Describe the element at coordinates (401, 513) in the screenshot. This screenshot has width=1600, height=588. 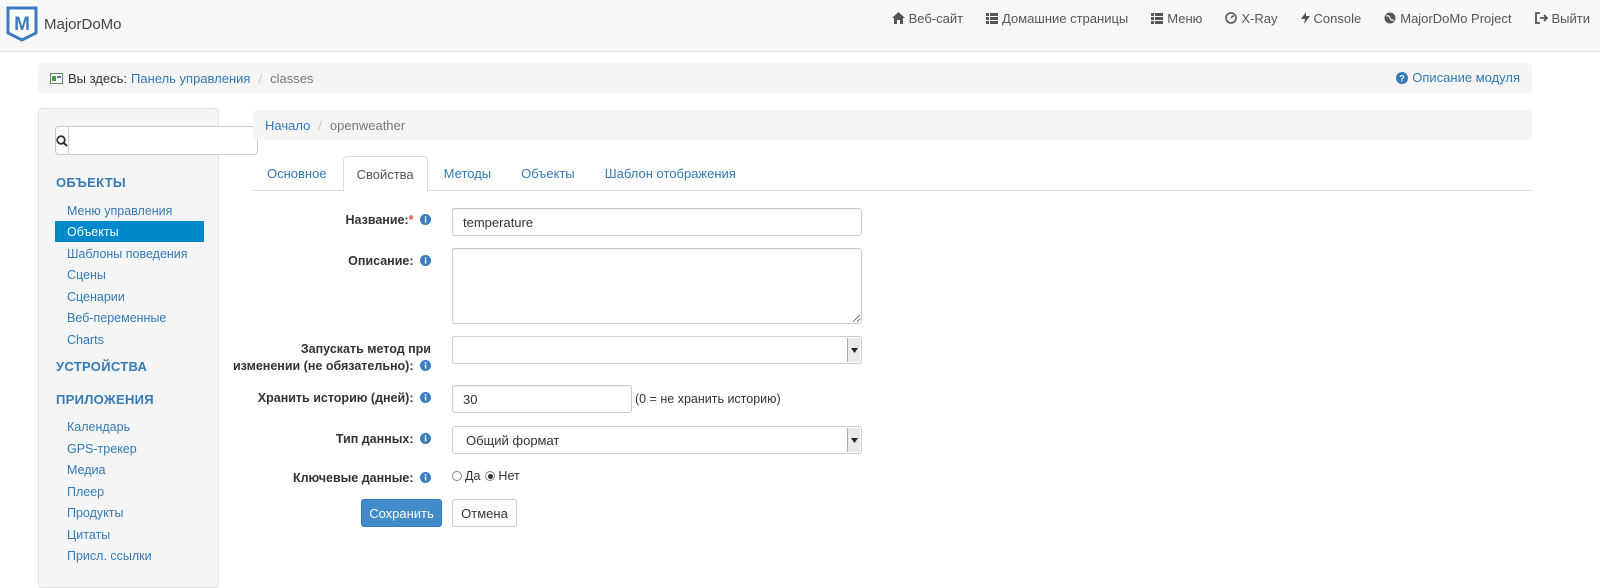
I see `save-button: Сохранить` at that location.